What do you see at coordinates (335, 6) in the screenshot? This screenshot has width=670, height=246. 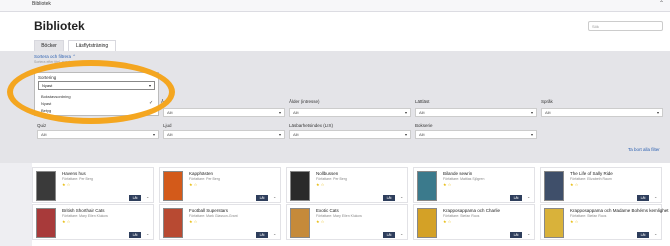 I see `window-titlebar: Bibliotek ⌃` at bounding box center [335, 6].